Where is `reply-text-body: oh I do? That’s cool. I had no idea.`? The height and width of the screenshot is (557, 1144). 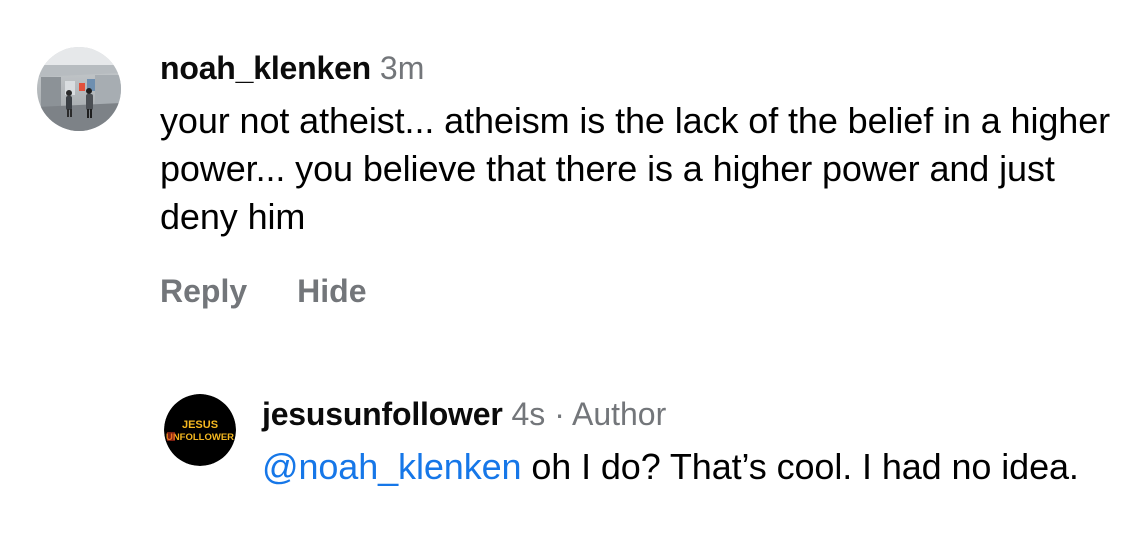 reply-text-body: oh I do? That’s cool. I had no idea. is located at coordinates (800, 466).